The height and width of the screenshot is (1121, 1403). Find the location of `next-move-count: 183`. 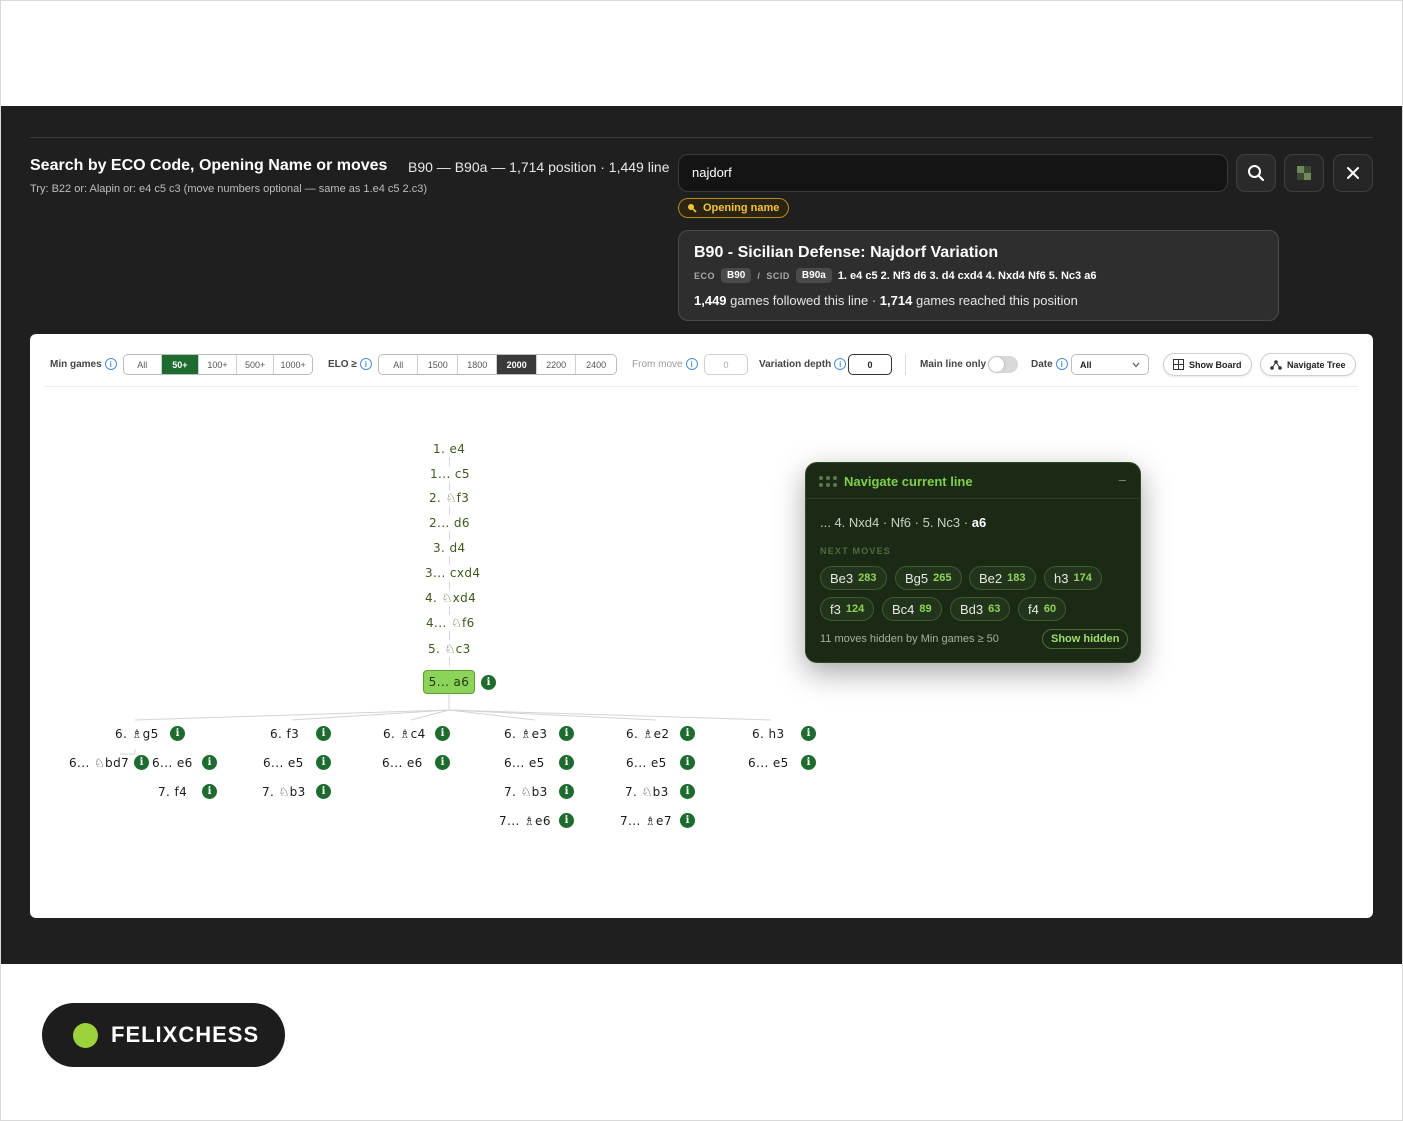

next-move-count: 183 is located at coordinates (1016, 578).